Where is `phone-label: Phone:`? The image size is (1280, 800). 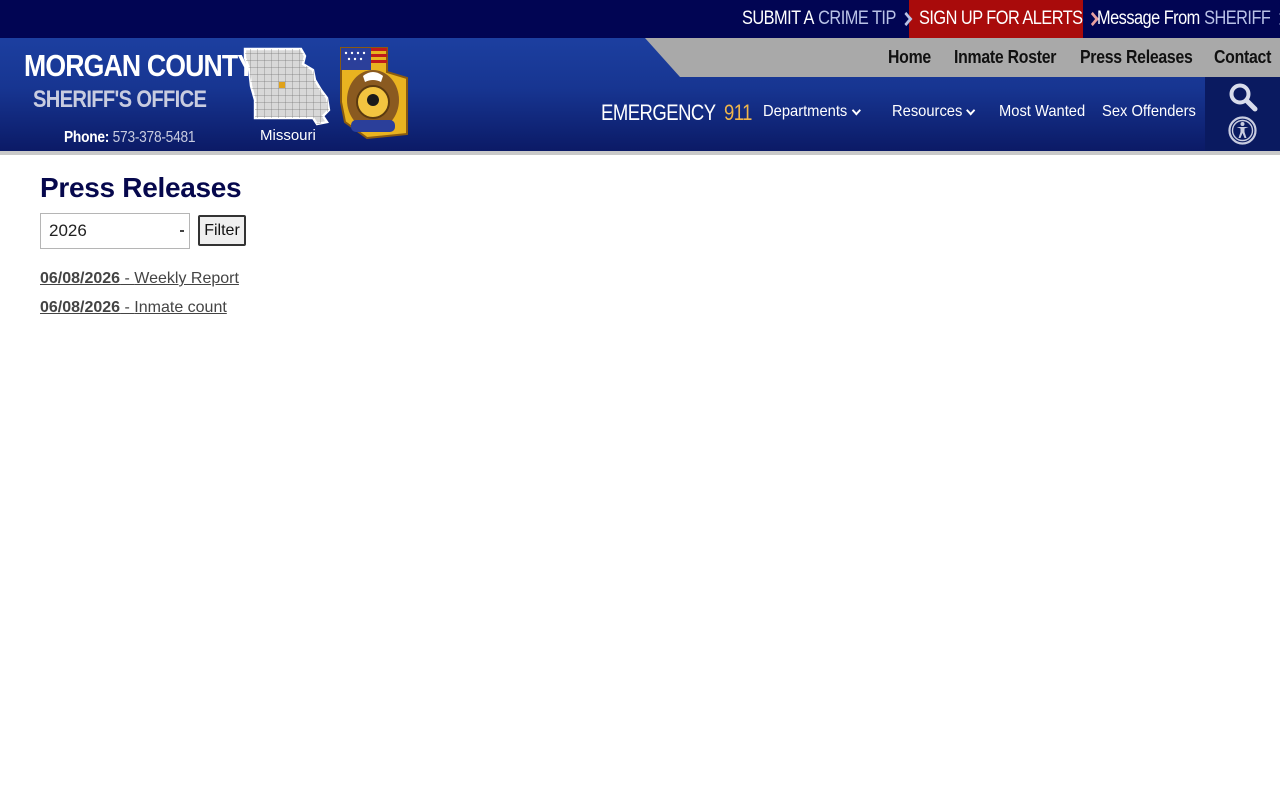
phone-label: Phone: is located at coordinates (87, 137).